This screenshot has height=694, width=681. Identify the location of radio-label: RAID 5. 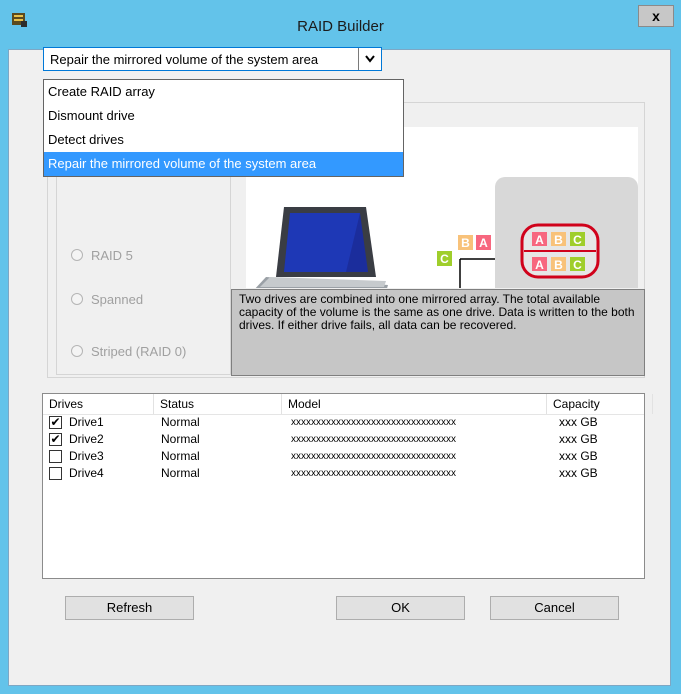
(112, 255).